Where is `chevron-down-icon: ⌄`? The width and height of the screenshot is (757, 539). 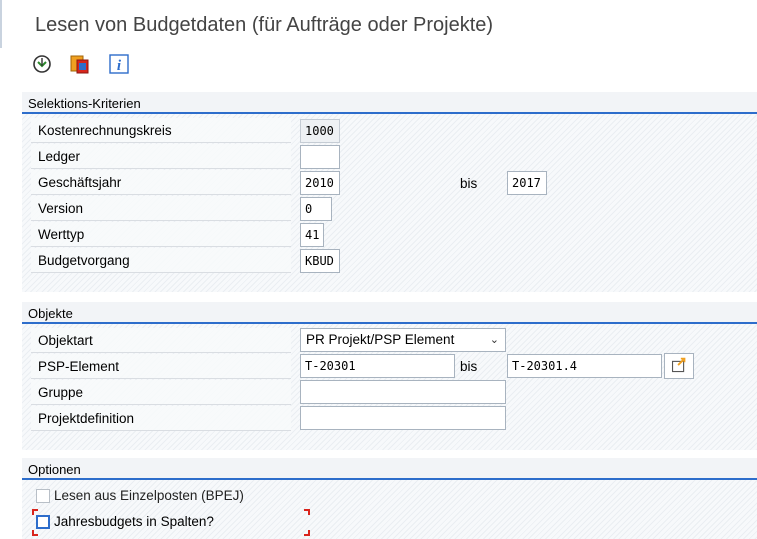
chevron-down-icon: ⌄ is located at coordinates (494, 340).